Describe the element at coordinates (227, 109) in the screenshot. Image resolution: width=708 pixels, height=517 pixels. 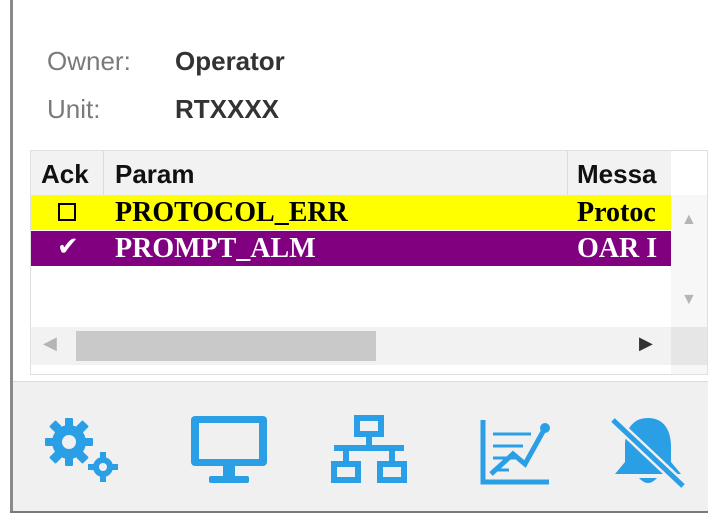
I see `unit-value: RTXXXX` at that location.